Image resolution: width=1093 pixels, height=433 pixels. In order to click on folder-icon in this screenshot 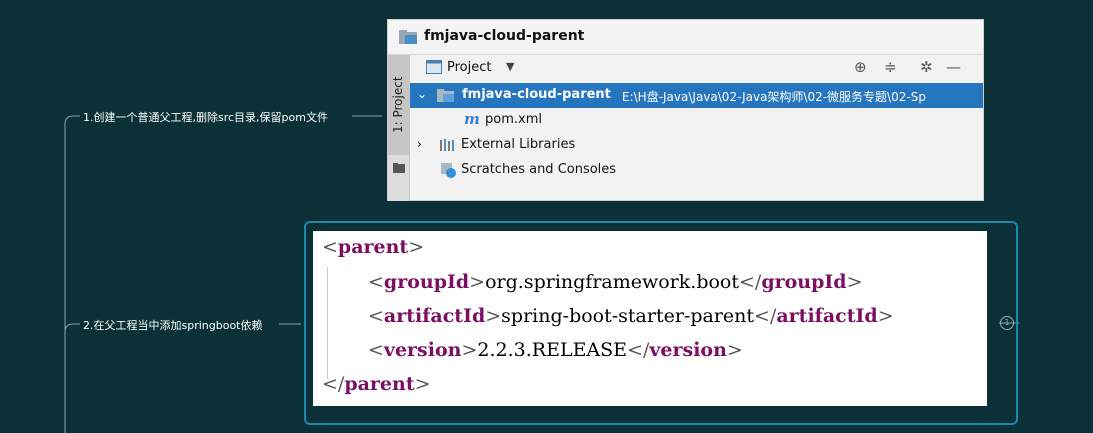, I will do `click(399, 168)`.